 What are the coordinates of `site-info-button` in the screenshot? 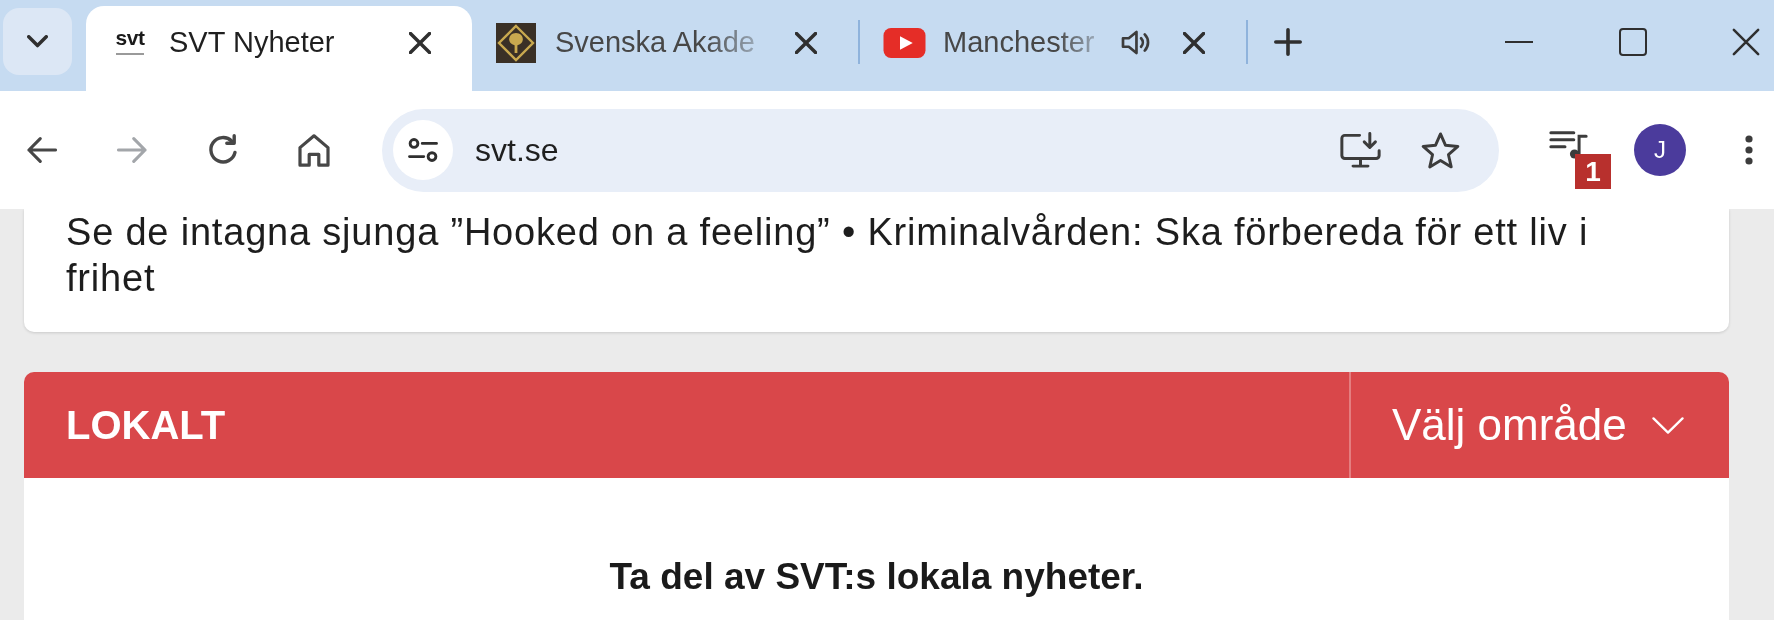 It's located at (423, 150).